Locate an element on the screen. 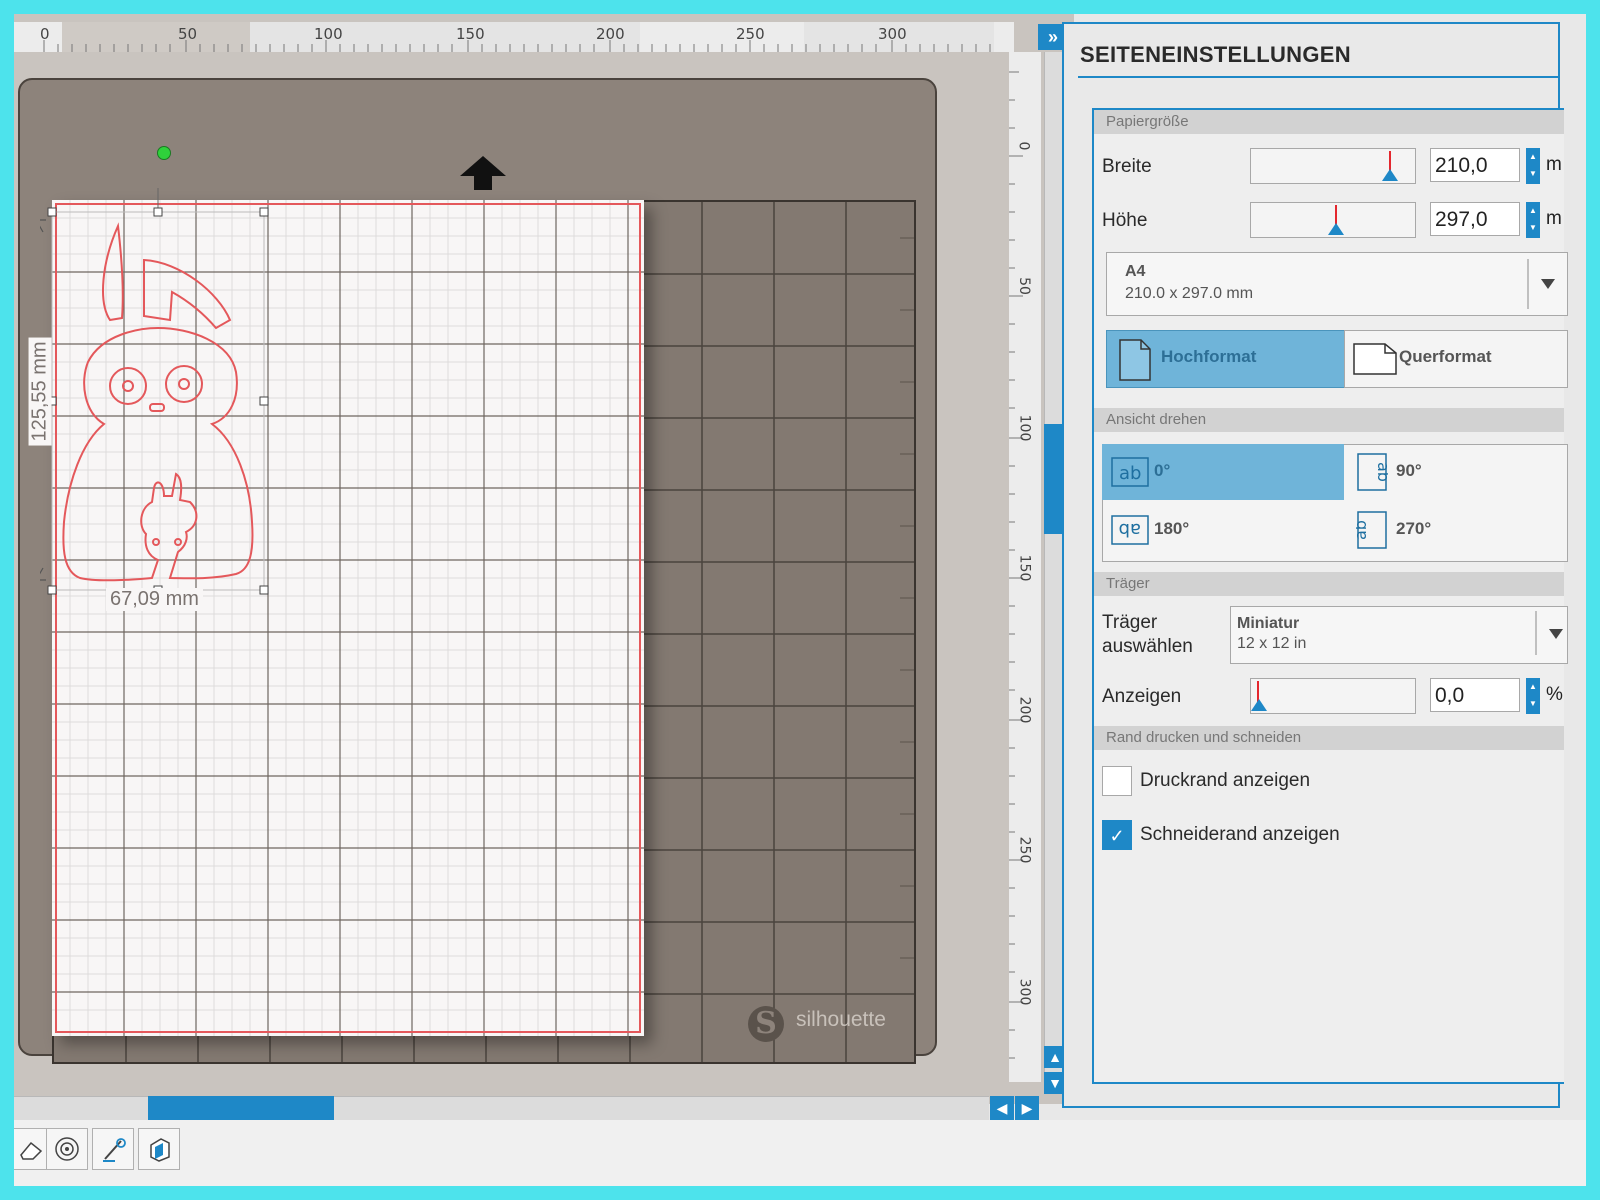  scroll-right-icon: ▶ is located at coordinates (1027, 1108).